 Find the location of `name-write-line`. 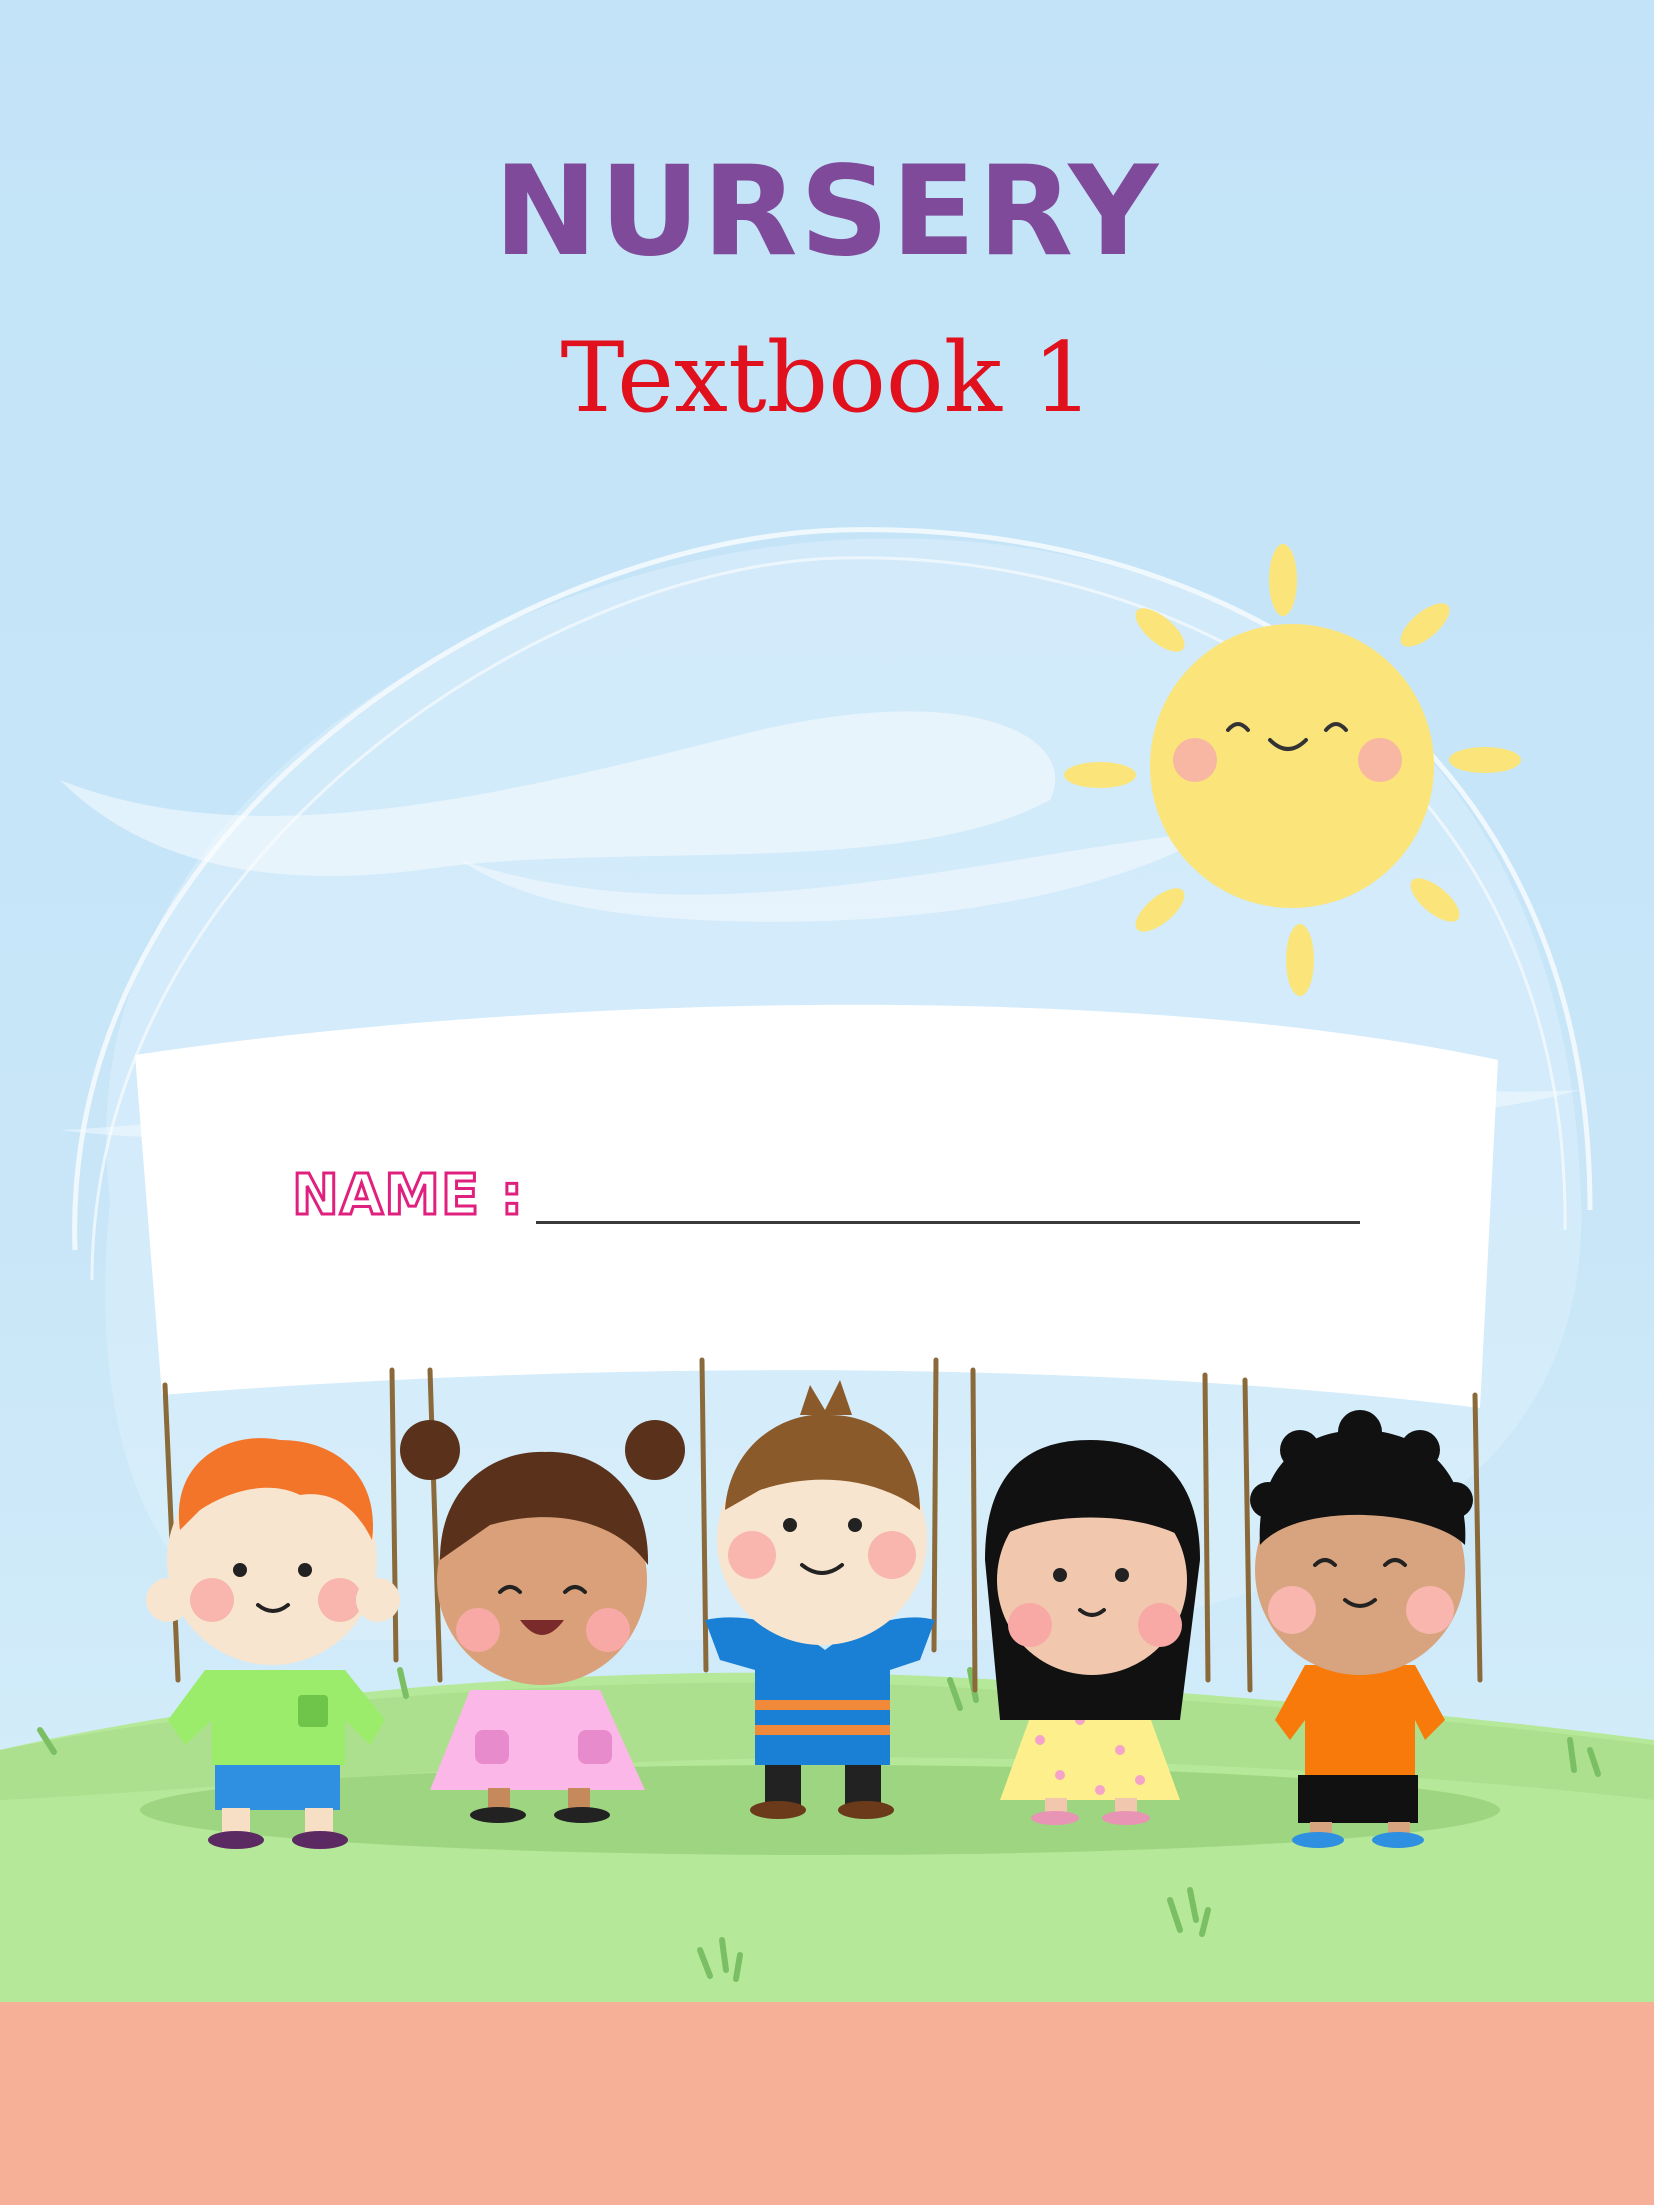

name-write-line is located at coordinates (948, 1222).